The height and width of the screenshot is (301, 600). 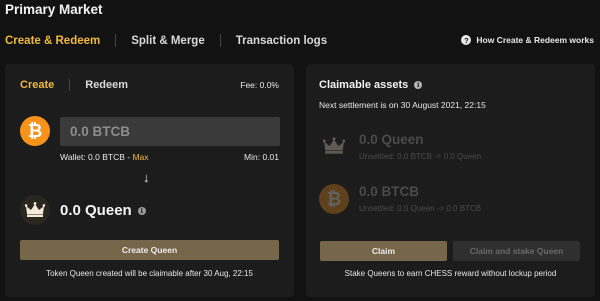 What do you see at coordinates (140, 157) in the screenshot?
I see `max-button: Max` at bounding box center [140, 157].